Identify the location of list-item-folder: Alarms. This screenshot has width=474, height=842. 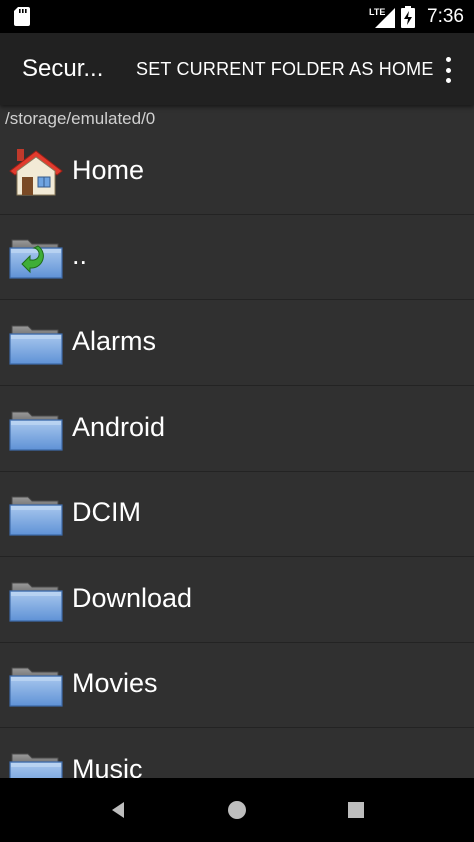
(237, 343).